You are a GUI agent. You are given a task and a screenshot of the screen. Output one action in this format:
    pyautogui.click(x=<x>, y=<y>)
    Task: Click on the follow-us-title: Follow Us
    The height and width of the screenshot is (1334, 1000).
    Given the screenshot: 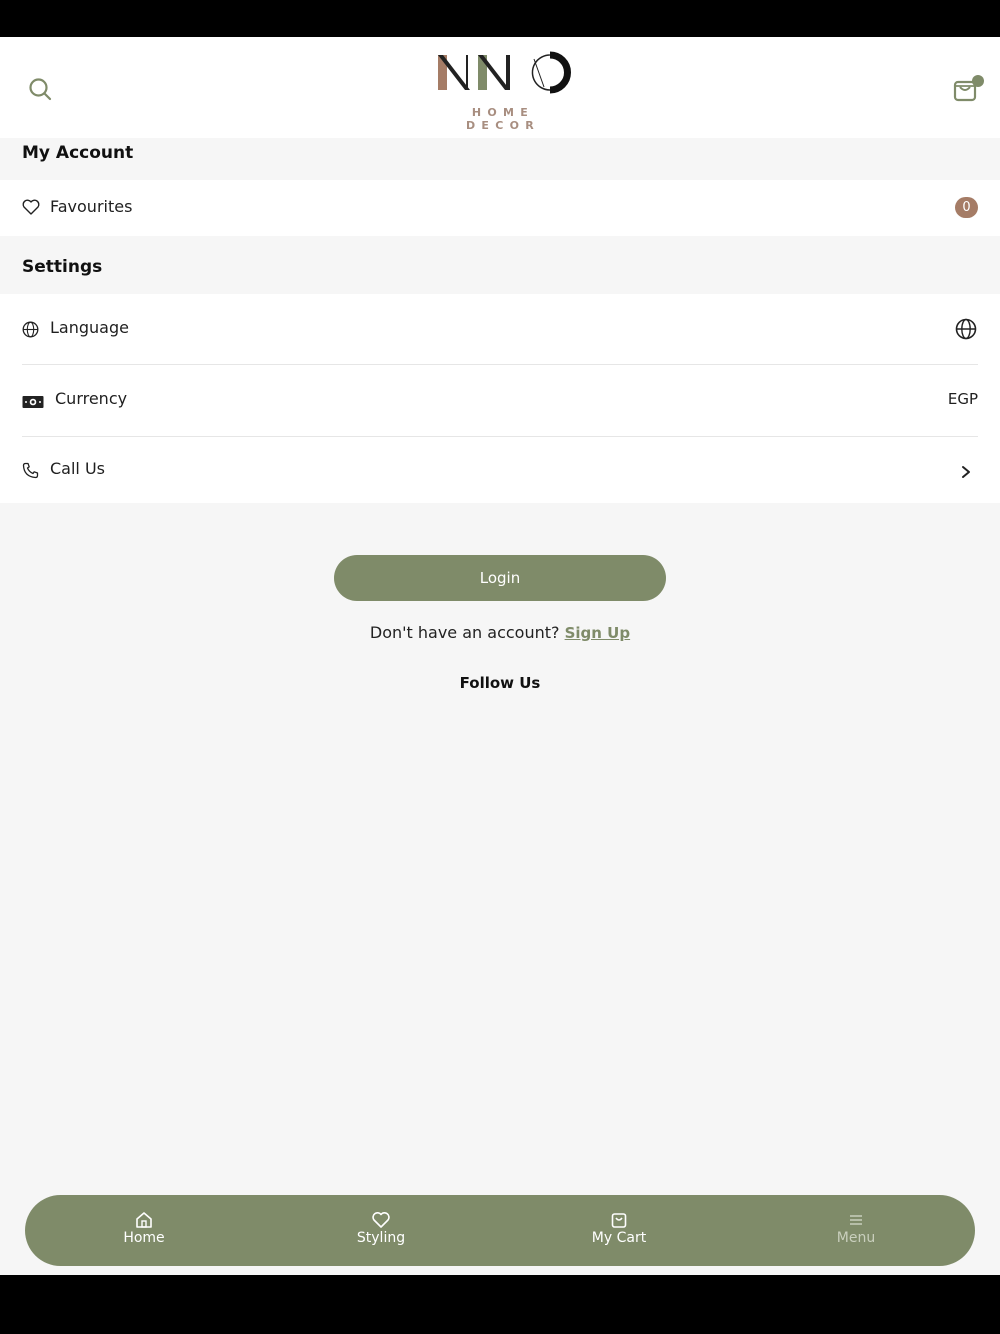 What is the action you would take?
    pyautogui.click(x=500, y=683)
    